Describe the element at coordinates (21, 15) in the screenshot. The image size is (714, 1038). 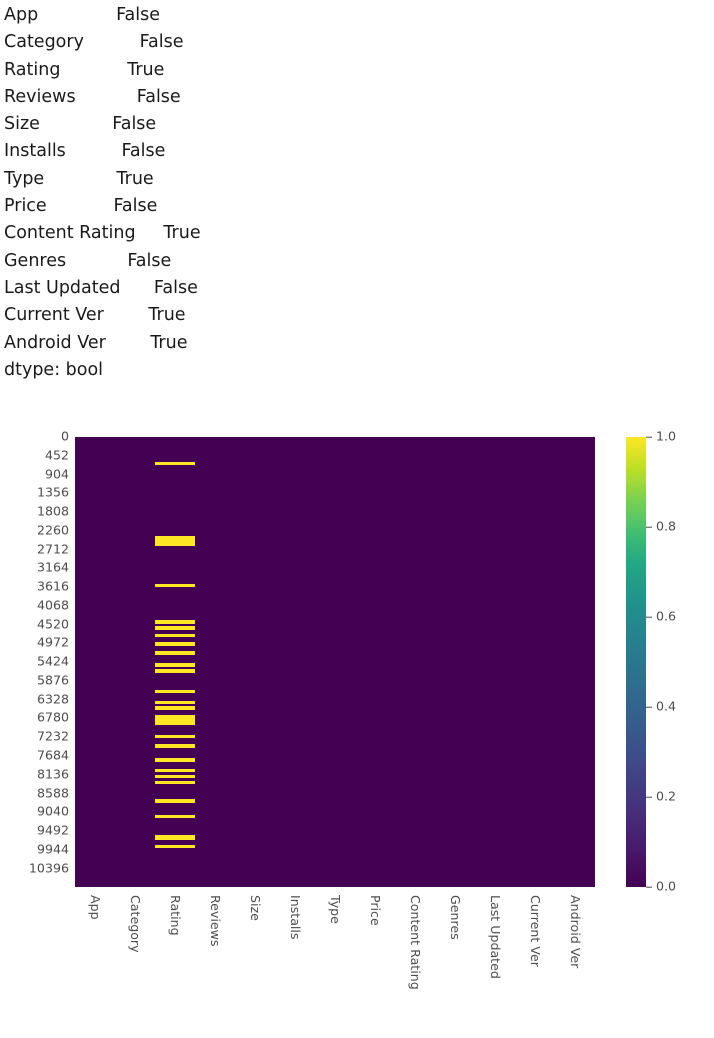
I see `series-index-label: App` at that location.